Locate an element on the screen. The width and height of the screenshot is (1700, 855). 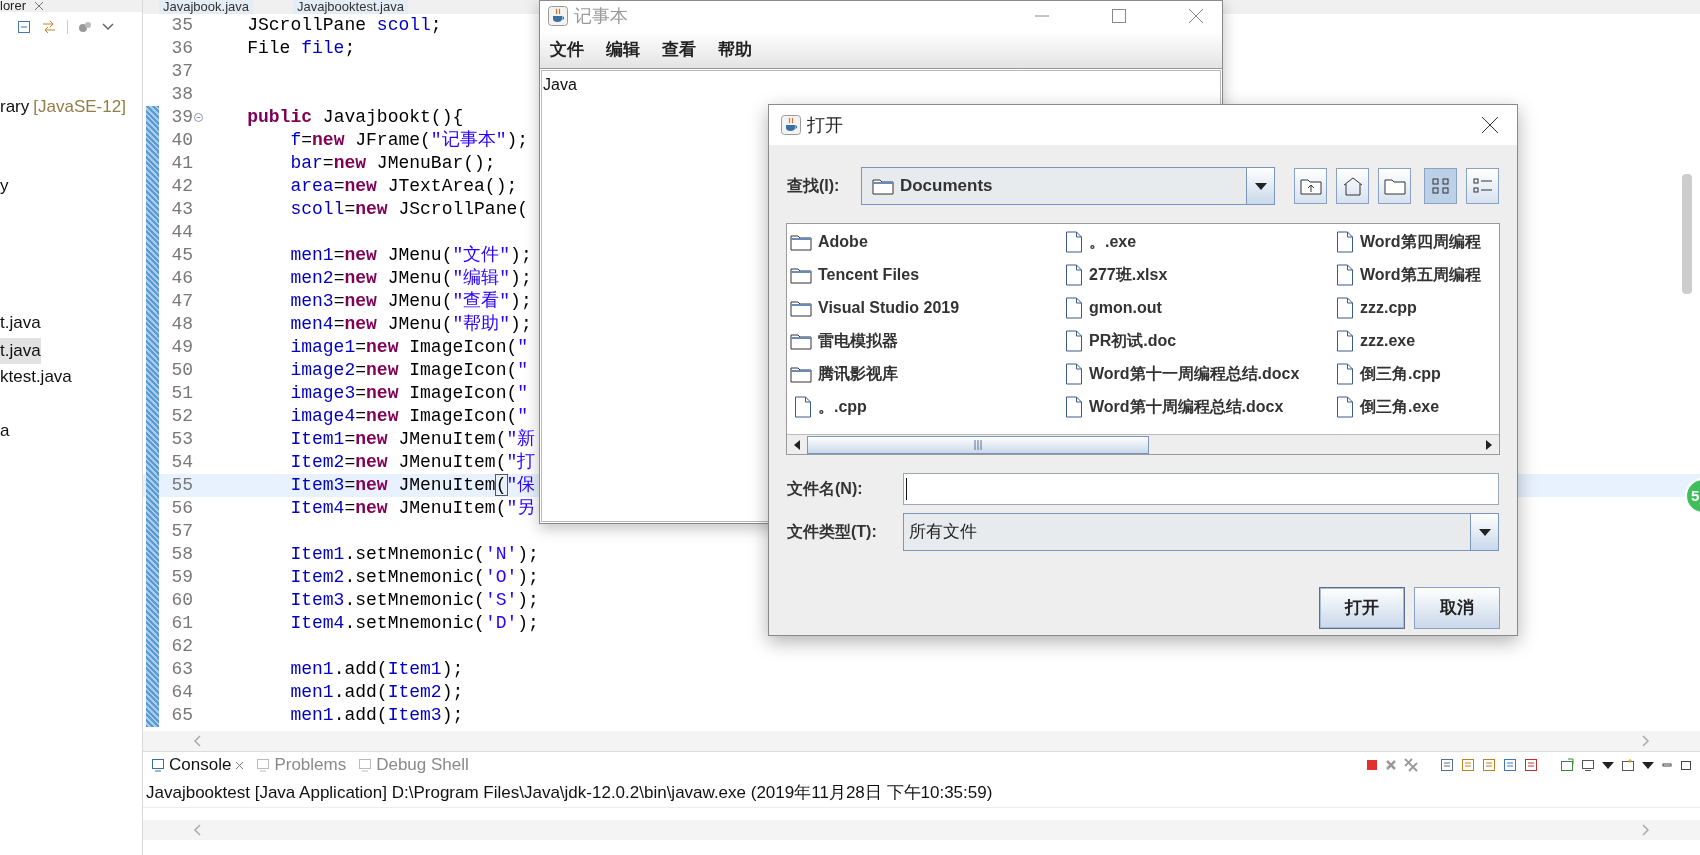
file-type-dropdown: 所有文件 is located at coordinates (1201, 532).